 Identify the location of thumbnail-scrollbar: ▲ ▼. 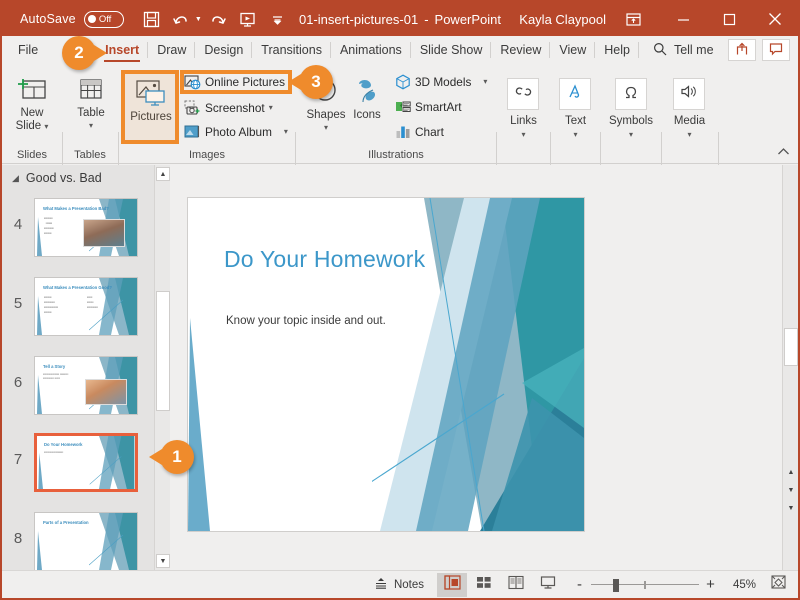
(162, 367).